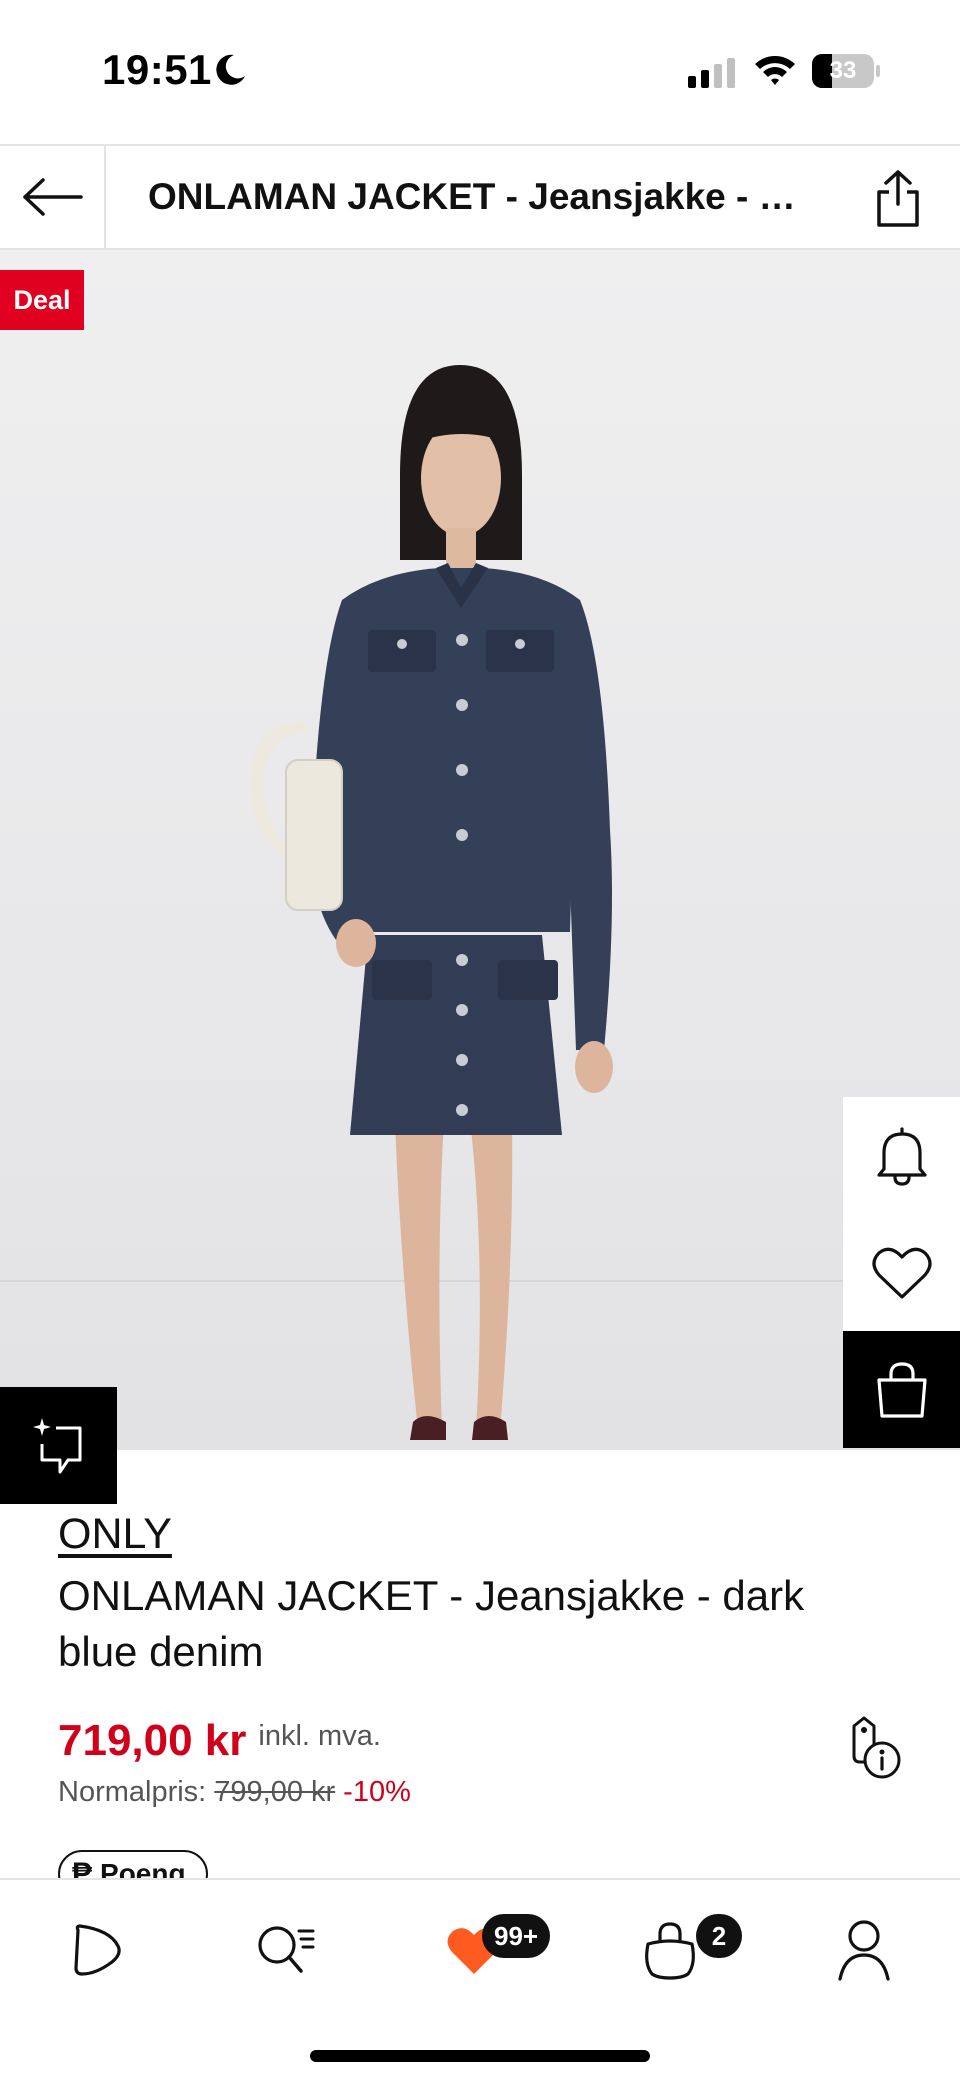  Describe the element at coordinates (480, 2056) in the screenshot. I see `home-indicator` at that location.